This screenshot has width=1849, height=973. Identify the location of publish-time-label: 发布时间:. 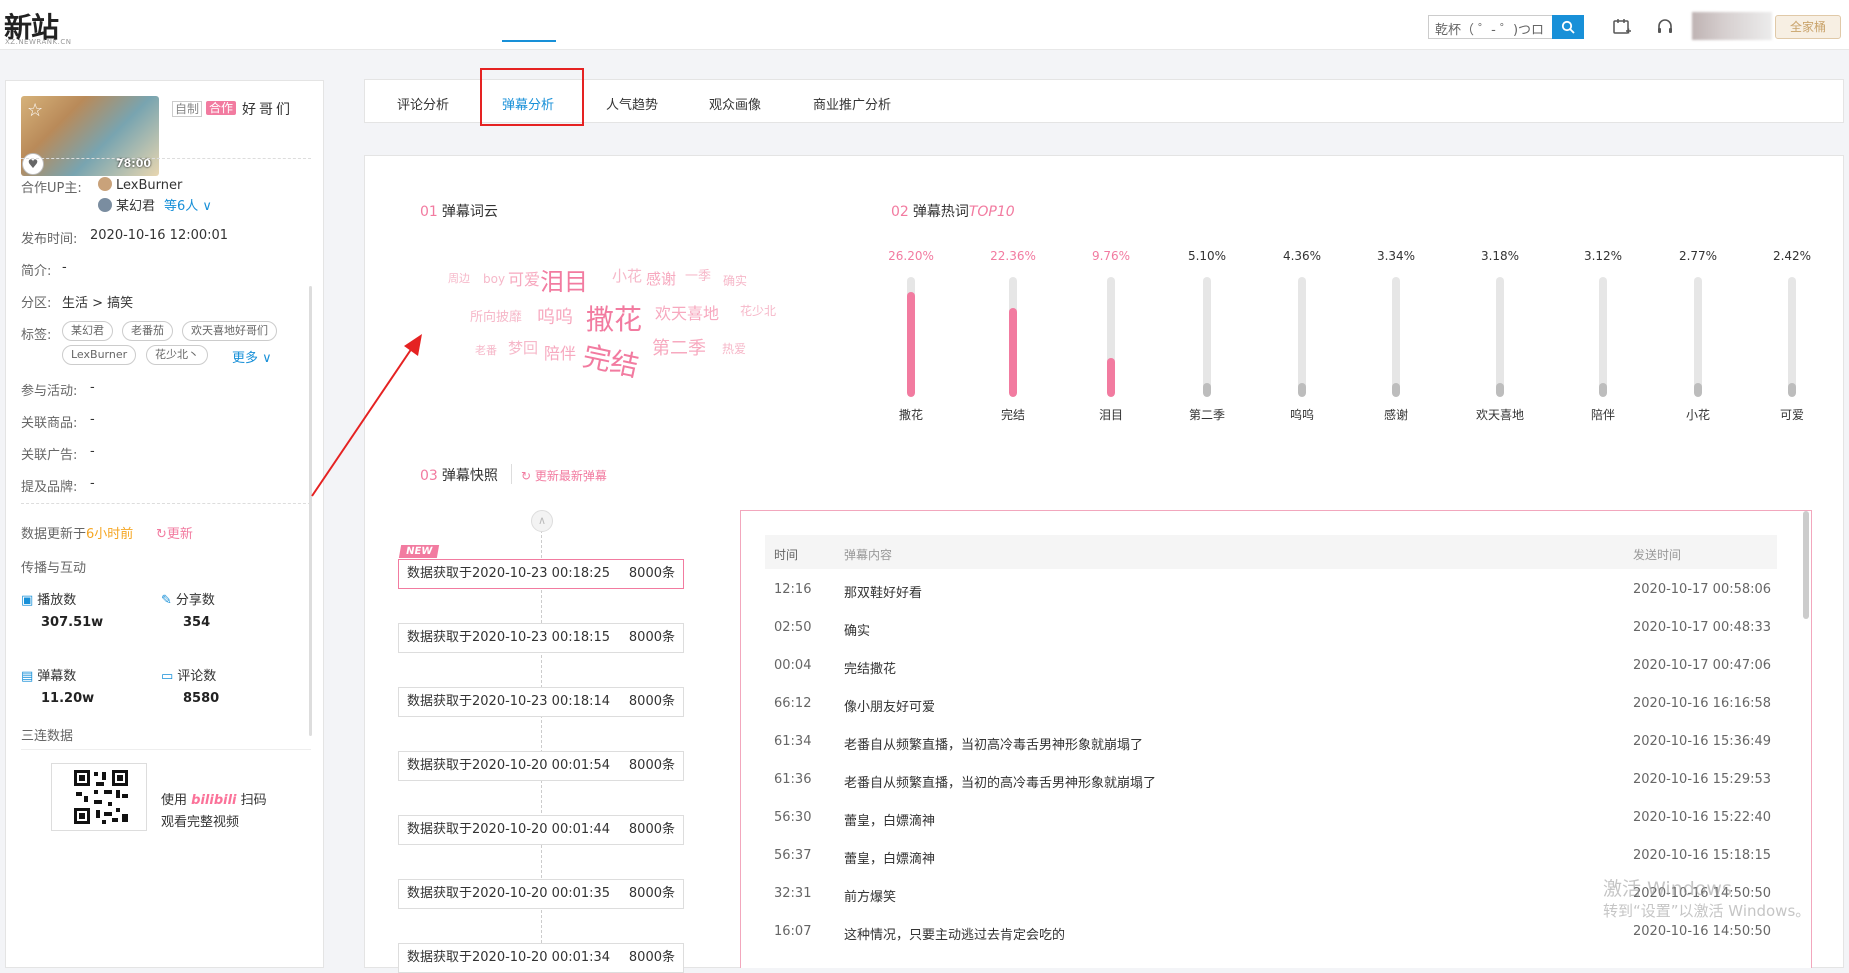
(49, 239).